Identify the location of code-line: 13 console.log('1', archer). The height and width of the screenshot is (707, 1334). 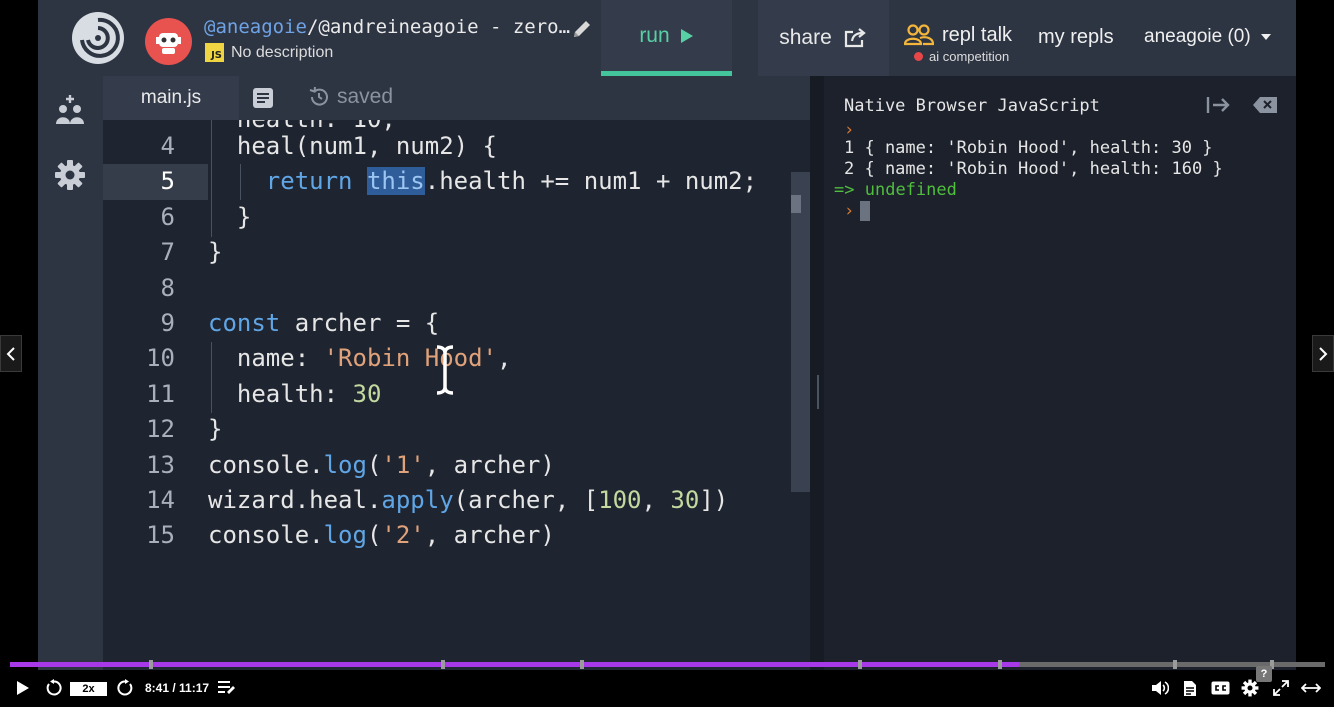
(456, 465).